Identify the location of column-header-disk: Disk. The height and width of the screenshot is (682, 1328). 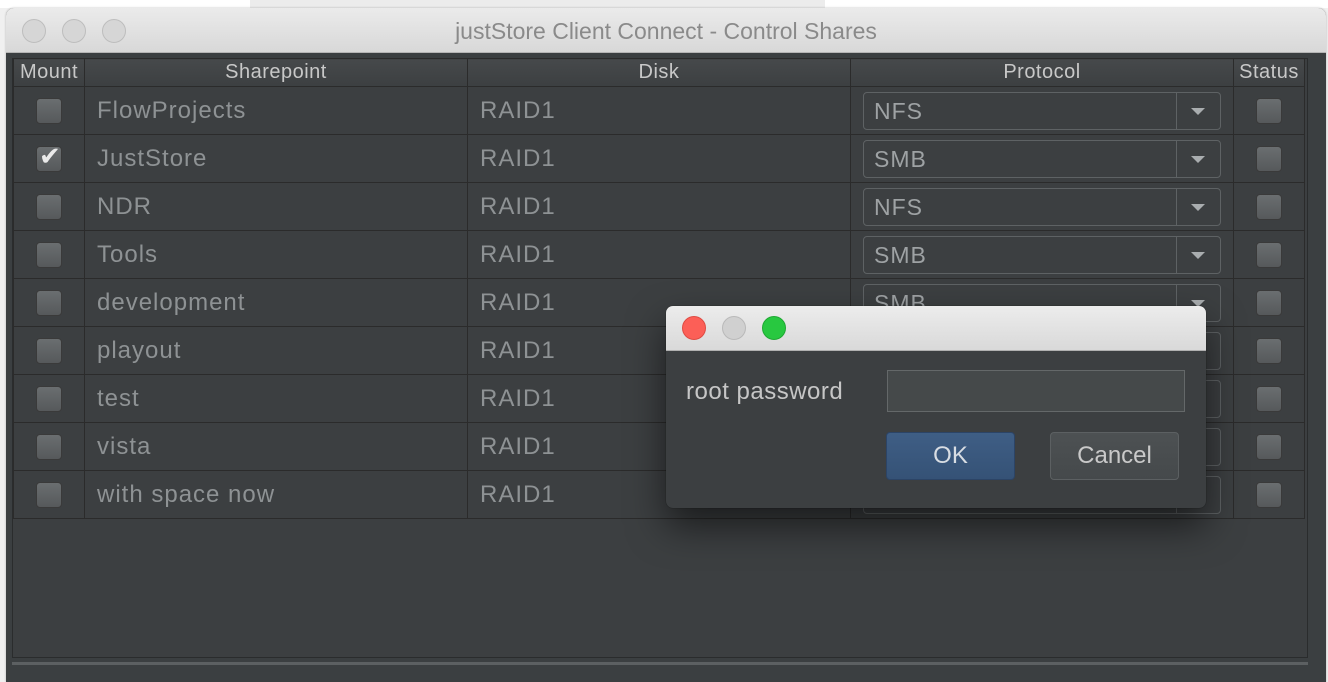
(659, 72).